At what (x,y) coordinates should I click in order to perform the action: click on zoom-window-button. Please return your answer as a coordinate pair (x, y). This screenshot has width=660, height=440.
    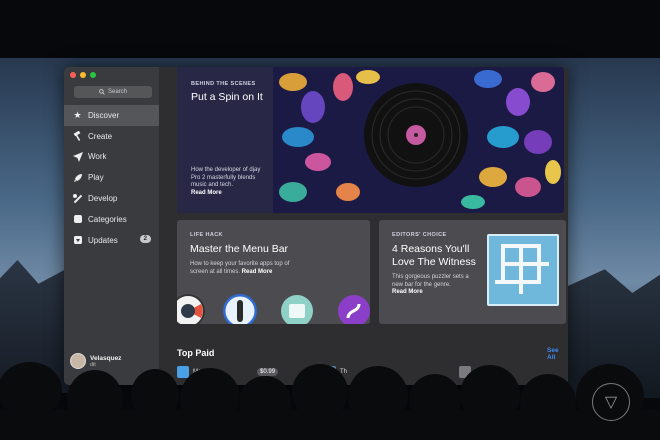
    Looking at the image, I should click on (93, 75).